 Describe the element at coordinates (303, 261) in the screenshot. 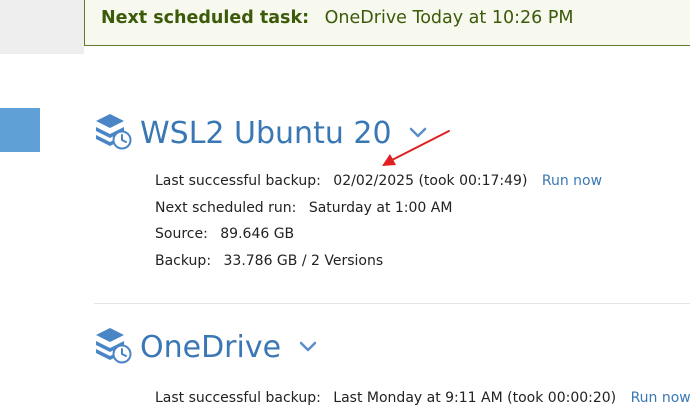

I see `backup-value: 33.786 GB / 2 Versions` at that location.